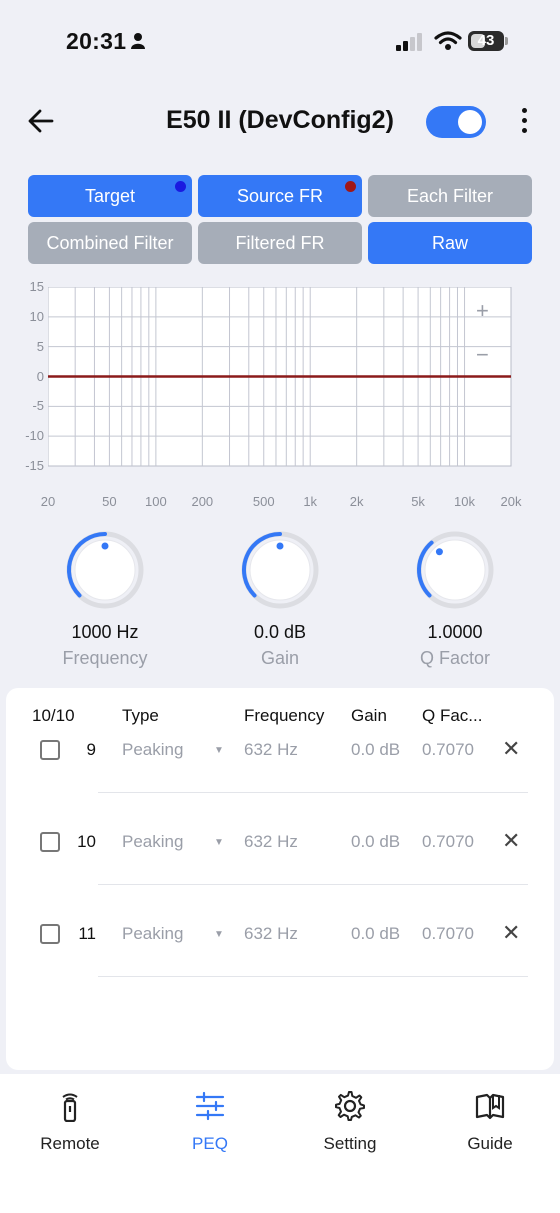  I want to click on more-options-icon, so click(524, 123).